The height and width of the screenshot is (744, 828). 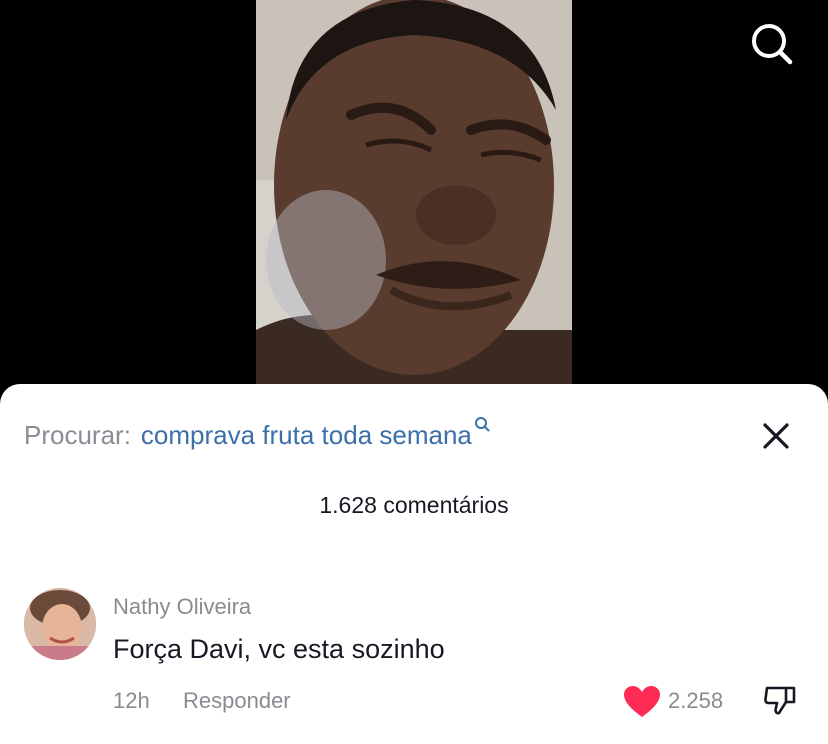 I want to click on video-search-button, so click(x=772, y=44).